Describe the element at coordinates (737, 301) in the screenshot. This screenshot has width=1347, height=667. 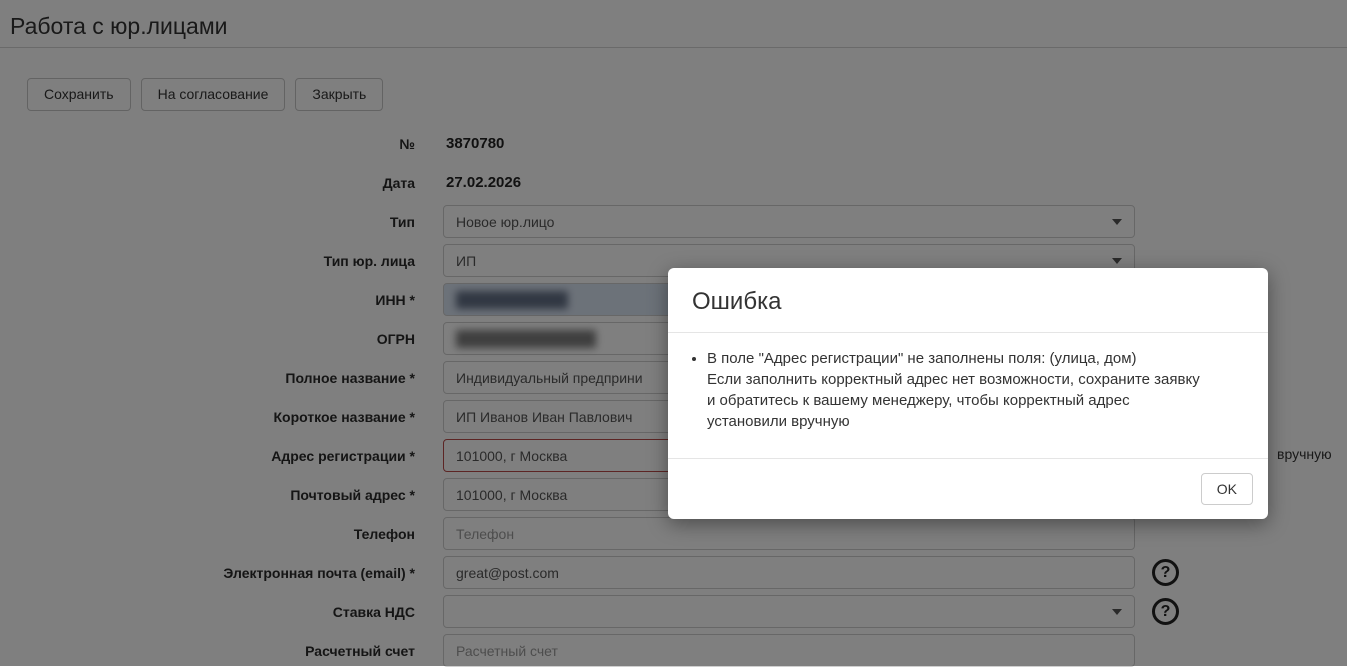
I see `error-modal-title: Ошибка` at that location.